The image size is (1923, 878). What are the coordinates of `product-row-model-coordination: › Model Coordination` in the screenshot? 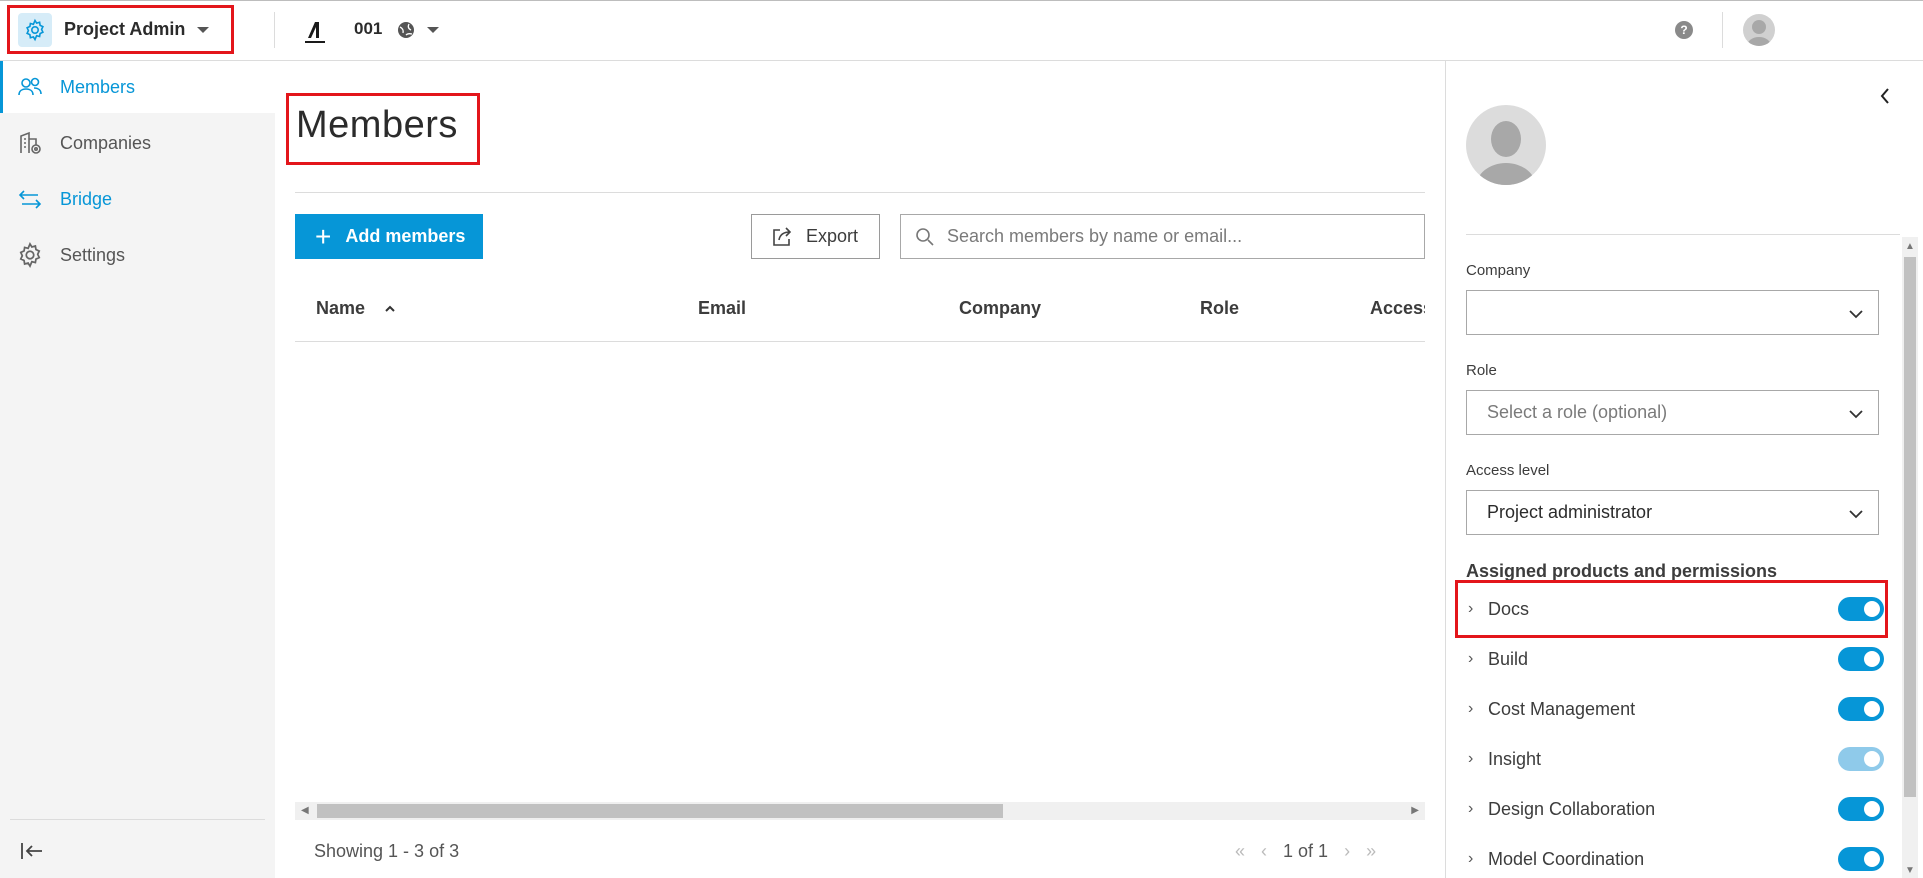 It's located at (1675, 859).